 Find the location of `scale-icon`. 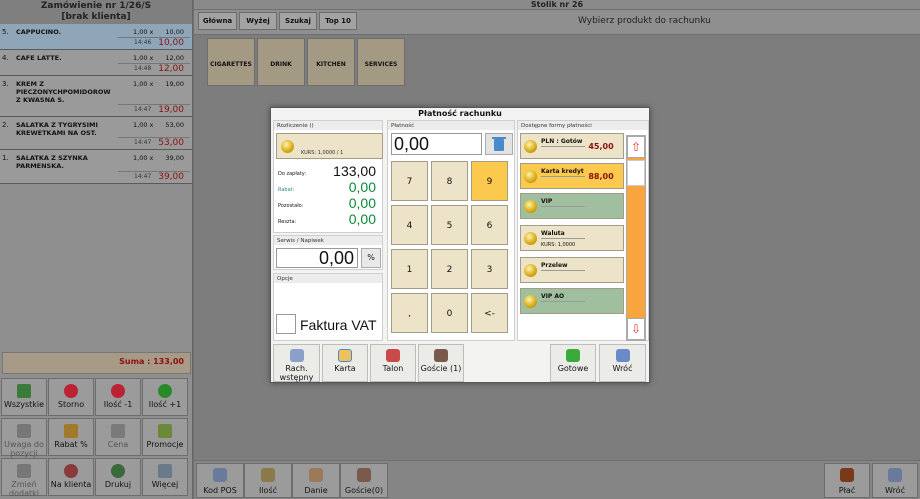

scale-icon is located at coordinates (268, 475).